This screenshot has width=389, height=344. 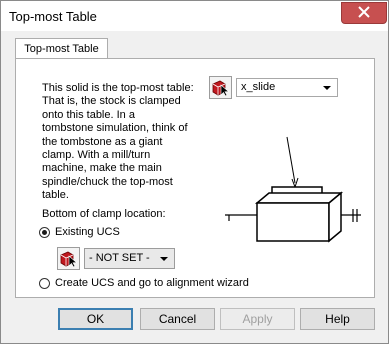 I want to click on ucs-select: - NOT SET -, so click(x=129, y=258).